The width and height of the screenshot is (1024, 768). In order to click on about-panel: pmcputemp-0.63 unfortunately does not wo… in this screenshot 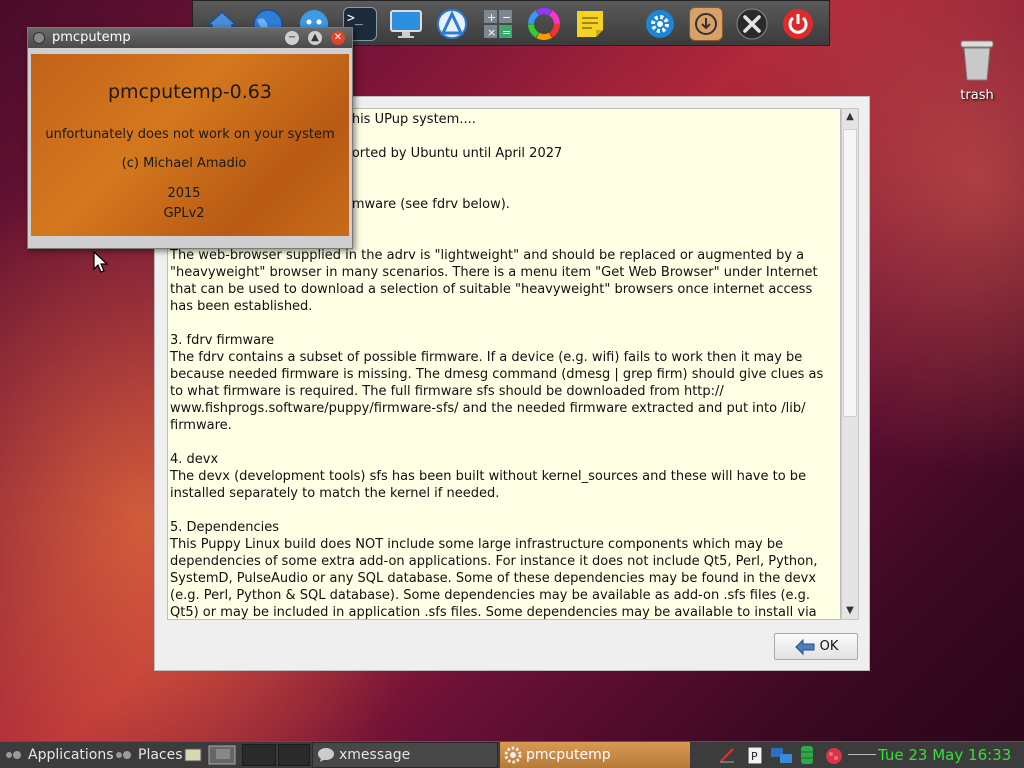, I will do `click(190, 145)`.